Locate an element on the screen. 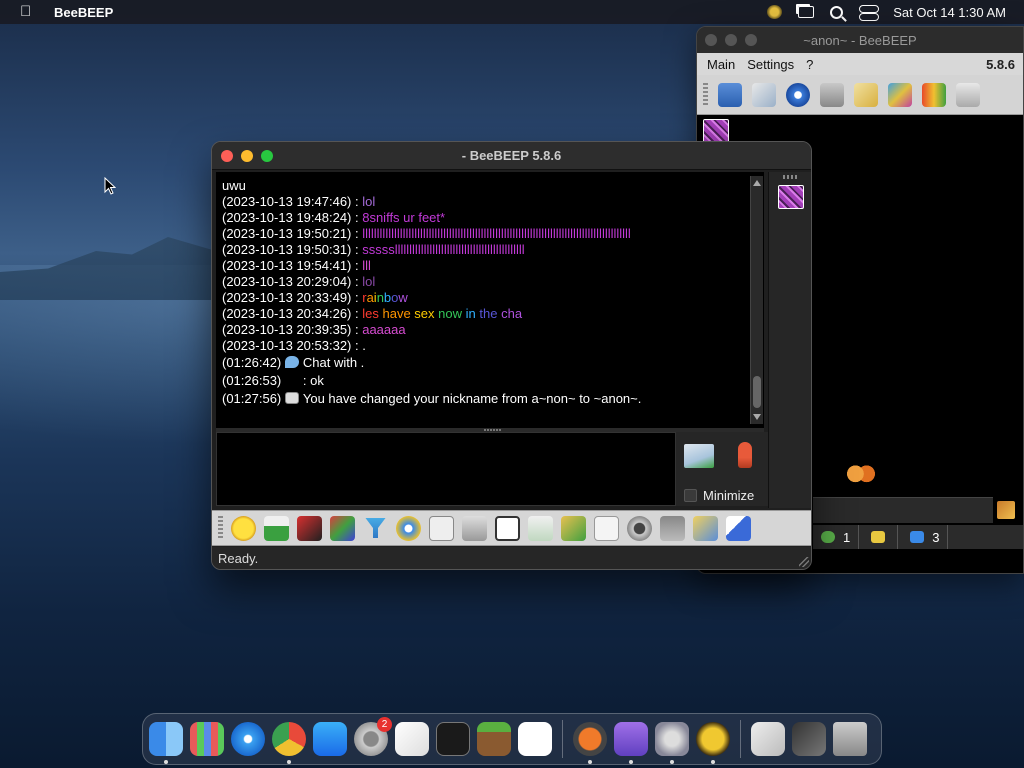 Image resolution: width=1024 pixels, height=768 pixels. send-icon is located at coordinates (699, 456).